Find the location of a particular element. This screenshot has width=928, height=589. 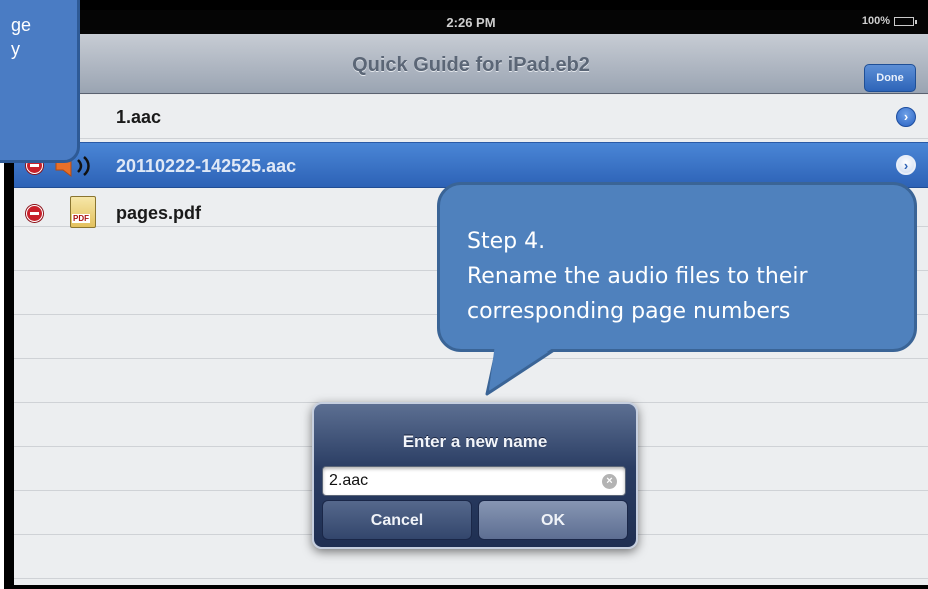

nav-bar: ents Quick Guide for iPad.eb2 Done is located at coordinates (471, 64).